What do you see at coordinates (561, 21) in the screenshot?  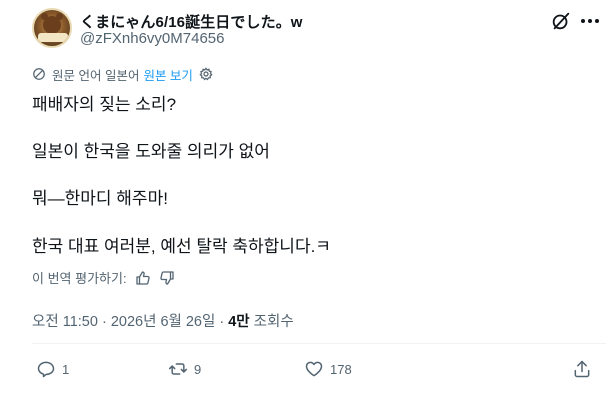 I see `grok-icon` at bounding box center [561, 21].